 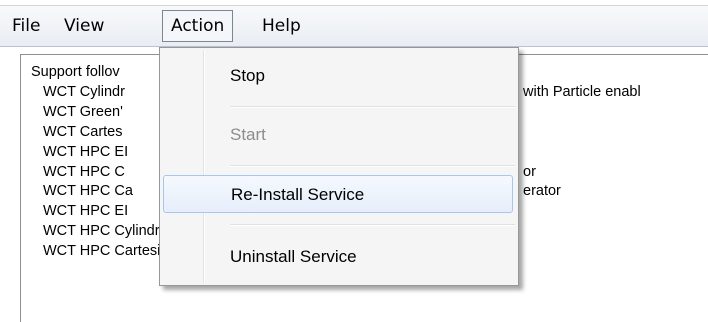 What do you see at coordinates (198, 26) in the screenshot?
I see `menu-action: Action` at bounding box center [198, 26].